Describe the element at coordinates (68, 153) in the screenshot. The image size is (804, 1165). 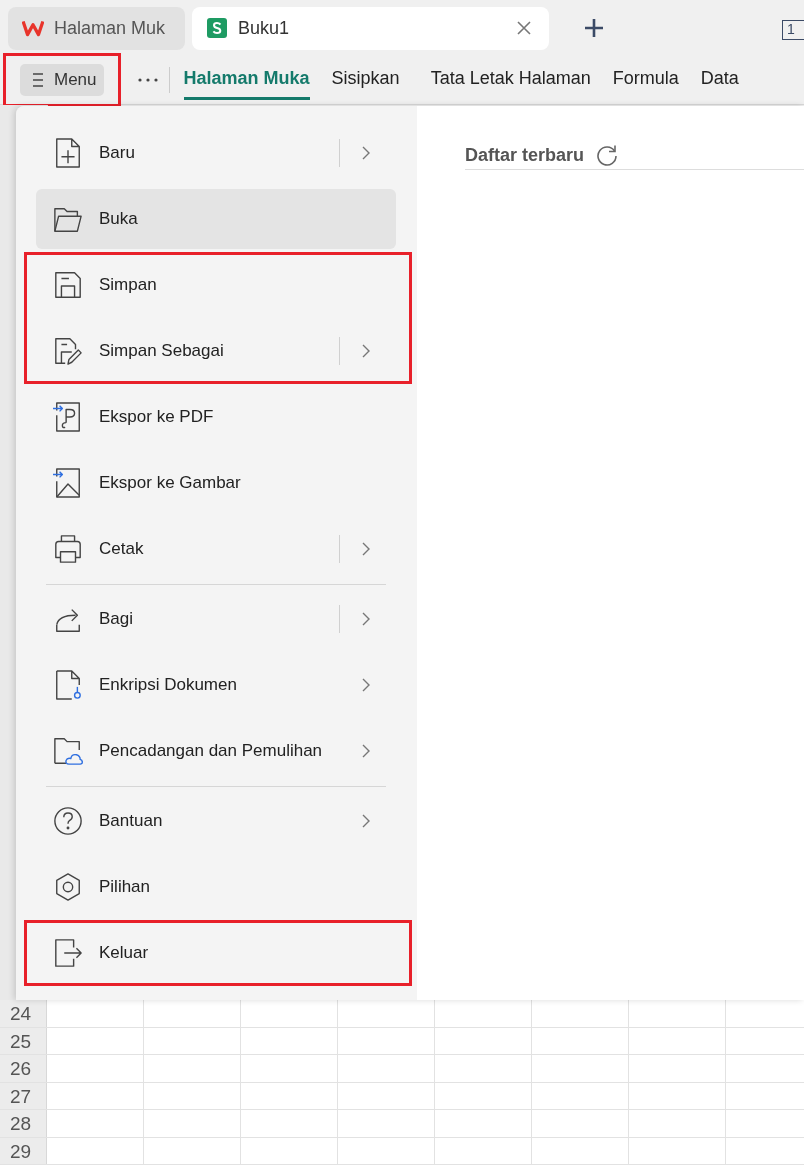
I see `new-file-icon` at that location.